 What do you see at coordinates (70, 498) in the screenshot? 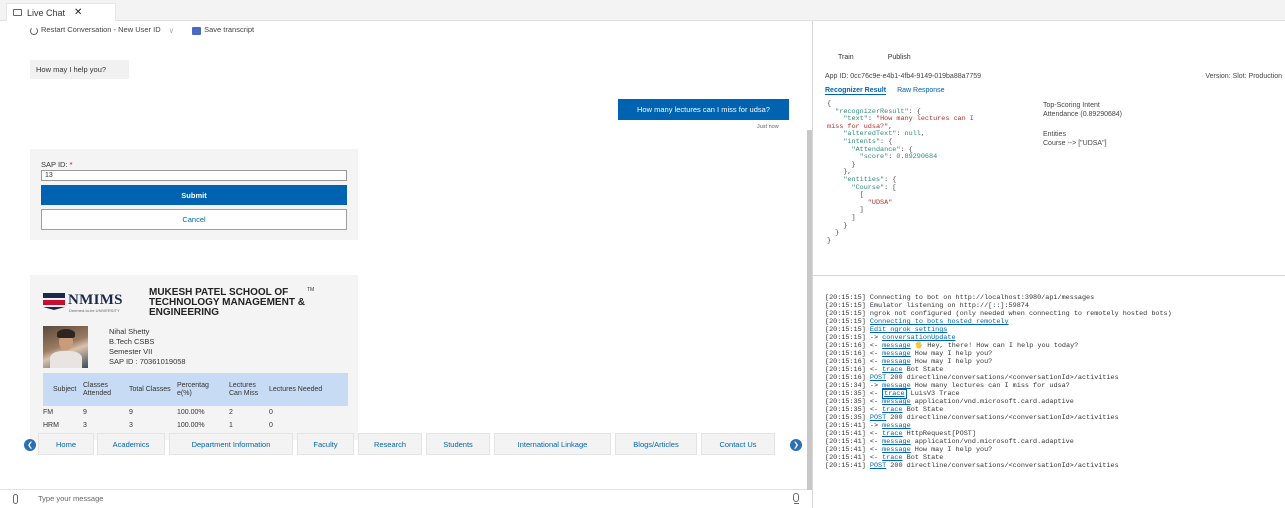
I see `message-input: Type your message` at bounding box center [70, 498].